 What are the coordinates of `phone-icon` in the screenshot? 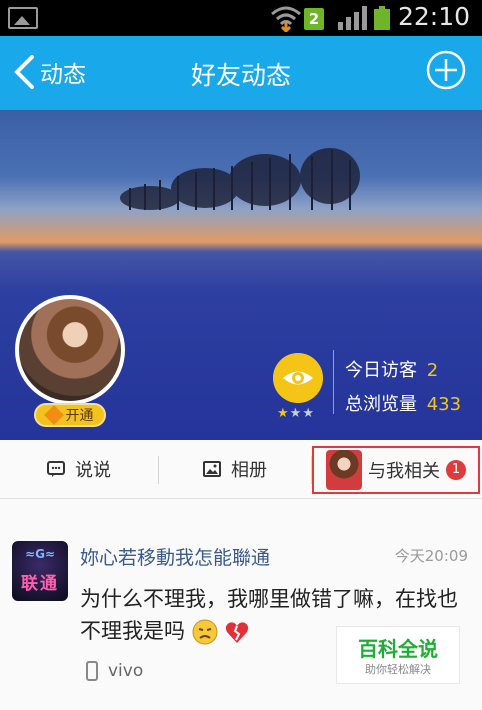 It's located at (92, 671).